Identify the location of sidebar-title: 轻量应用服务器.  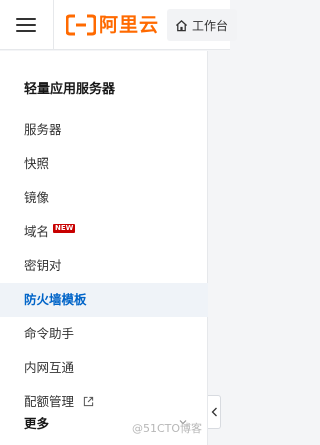
(70, 89).